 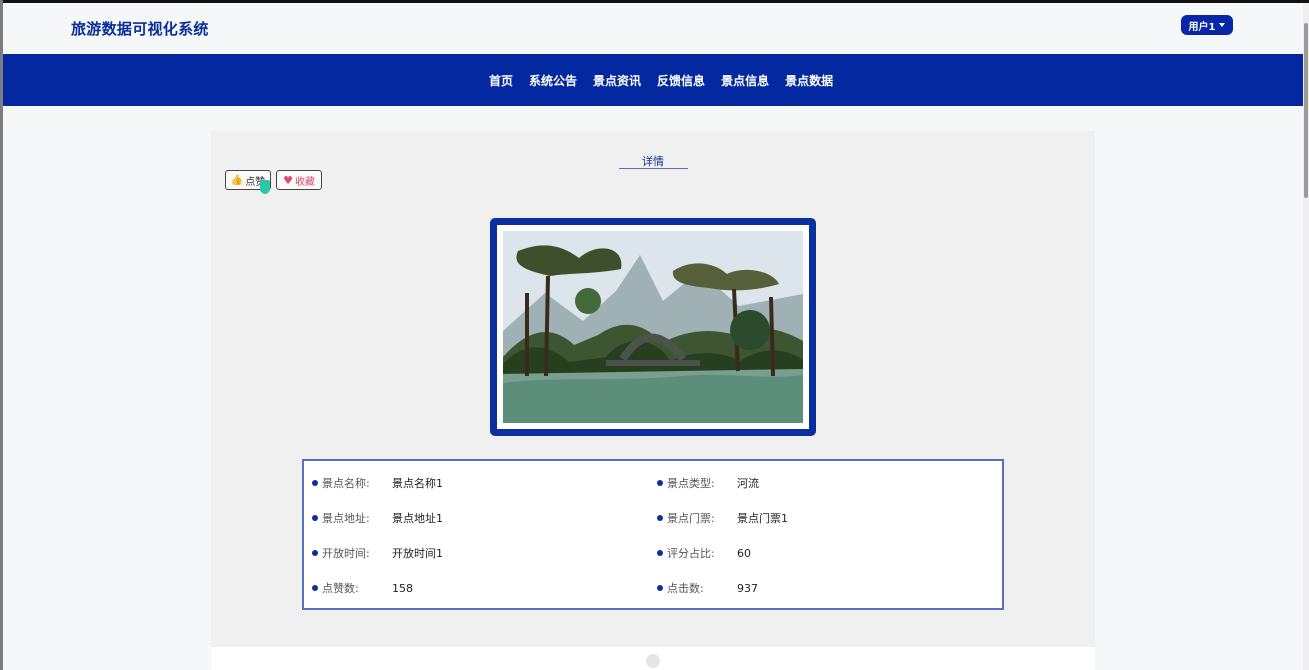 What do you see at coordinates (417, 483) in the screenshot?
I see `attraction-name-value: 景点名称1` at bounding box center [417, 483].